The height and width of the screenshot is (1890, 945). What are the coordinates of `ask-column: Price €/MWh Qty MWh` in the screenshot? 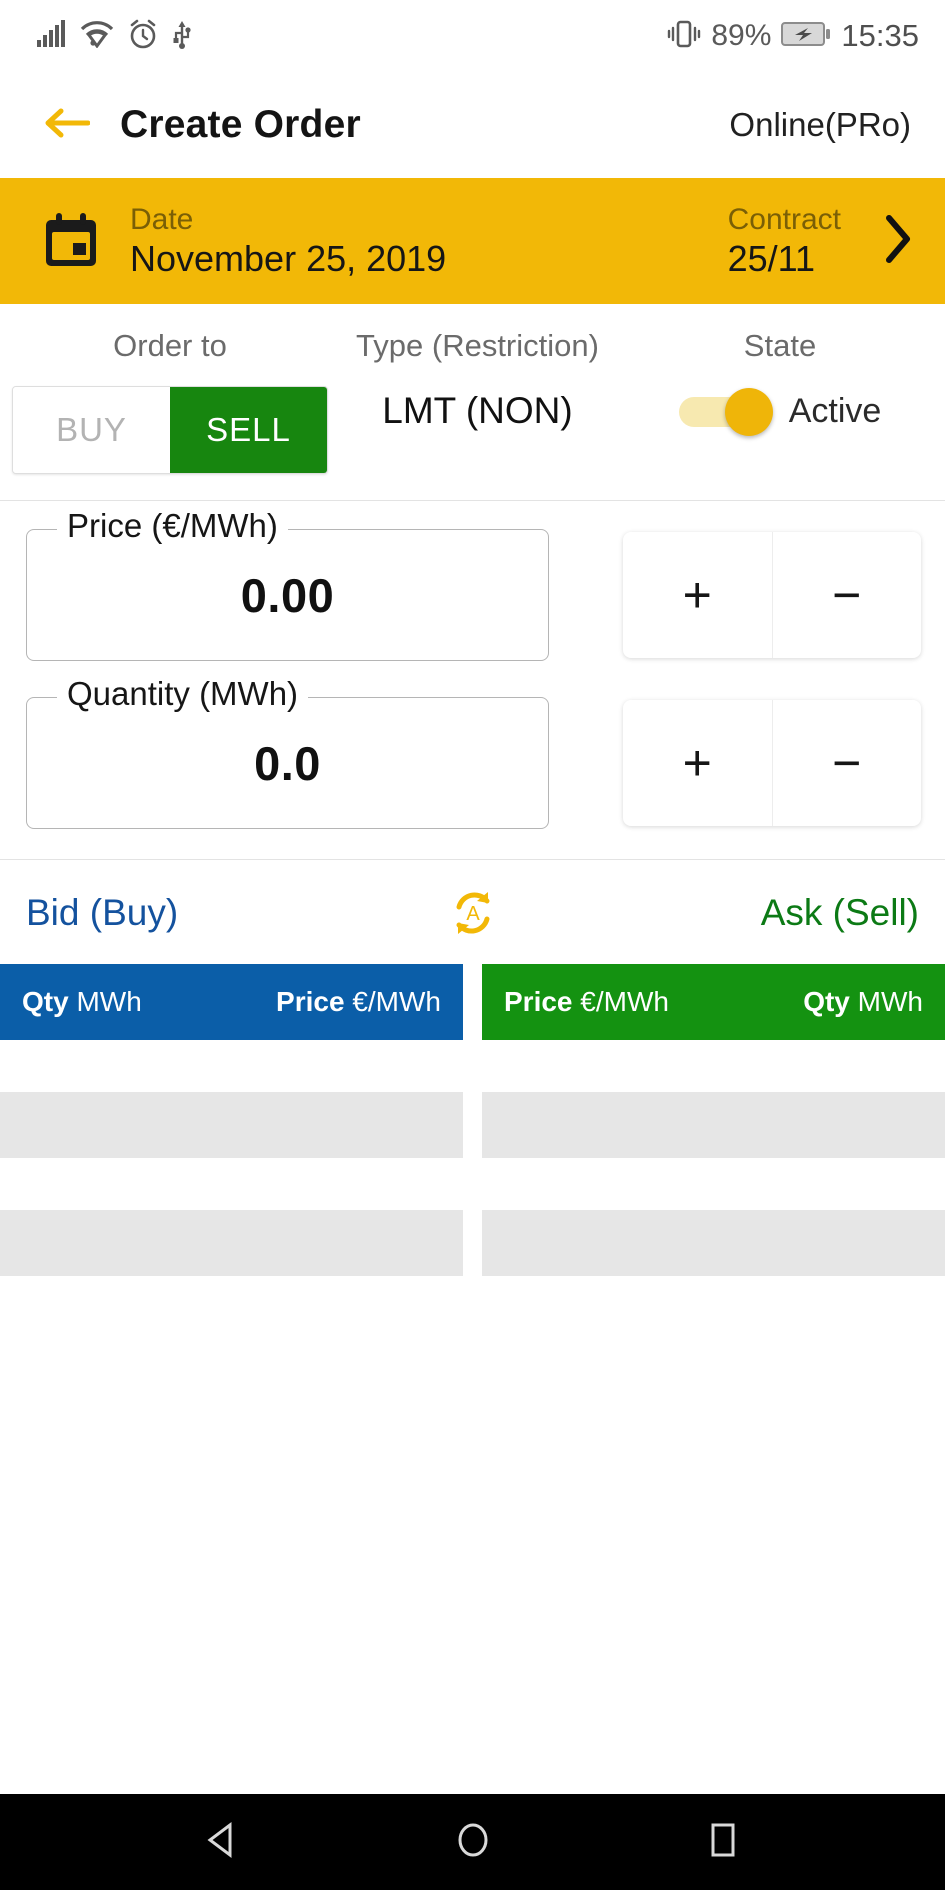 It's located at (713, 1120).